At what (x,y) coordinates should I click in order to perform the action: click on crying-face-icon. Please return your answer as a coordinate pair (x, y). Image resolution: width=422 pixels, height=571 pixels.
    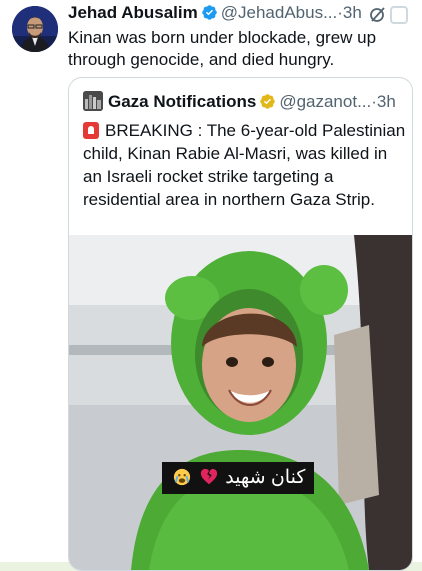
    Looking at the image, I should click on (181, 477).